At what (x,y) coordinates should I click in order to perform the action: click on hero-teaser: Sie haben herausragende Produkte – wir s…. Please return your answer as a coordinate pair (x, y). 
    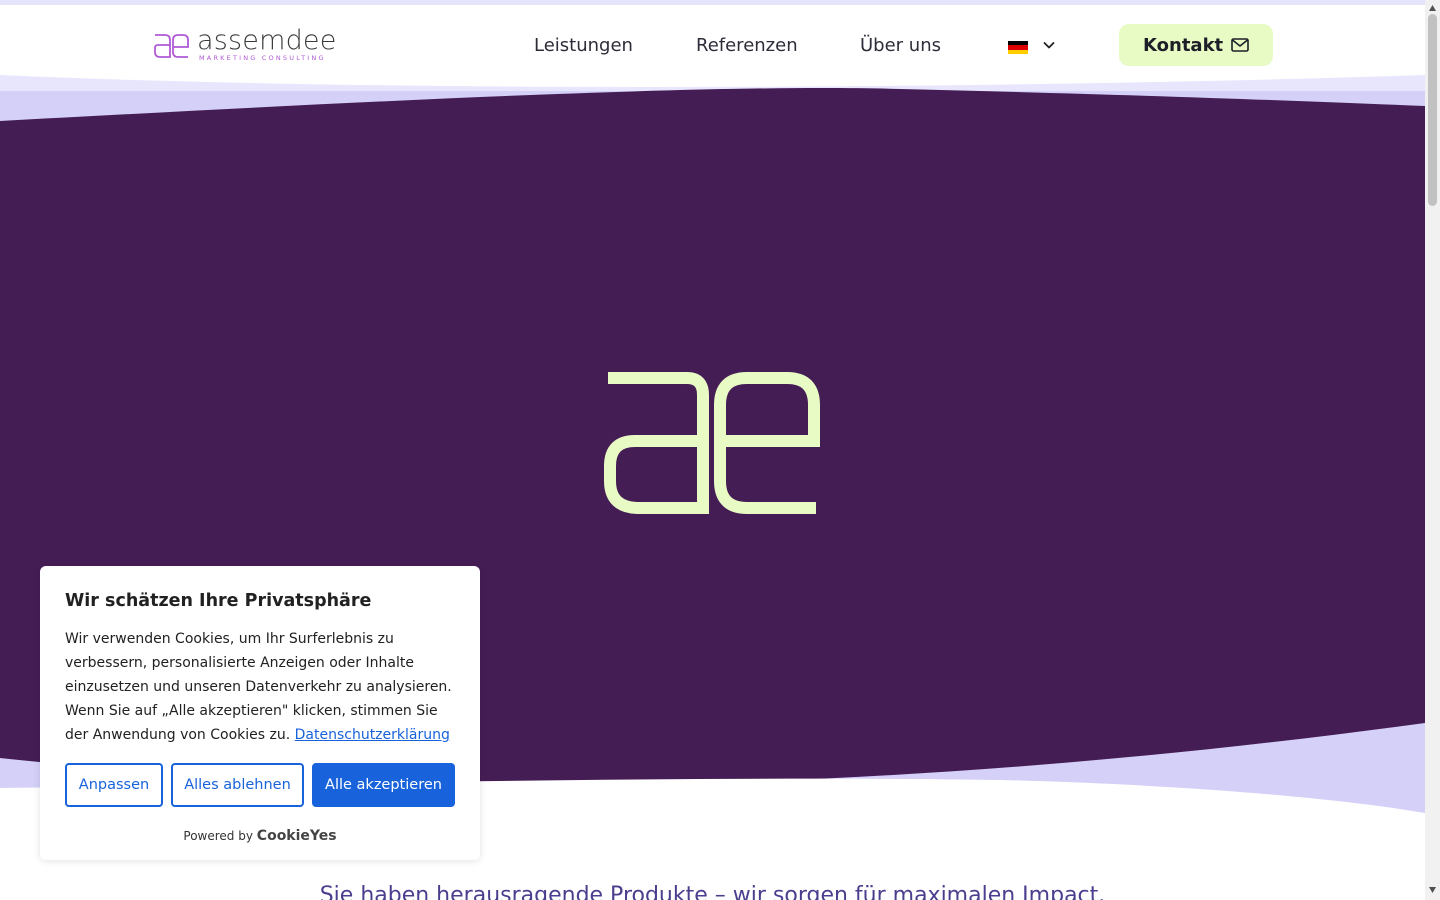
    Looking at the image, I should click on (712, 891).